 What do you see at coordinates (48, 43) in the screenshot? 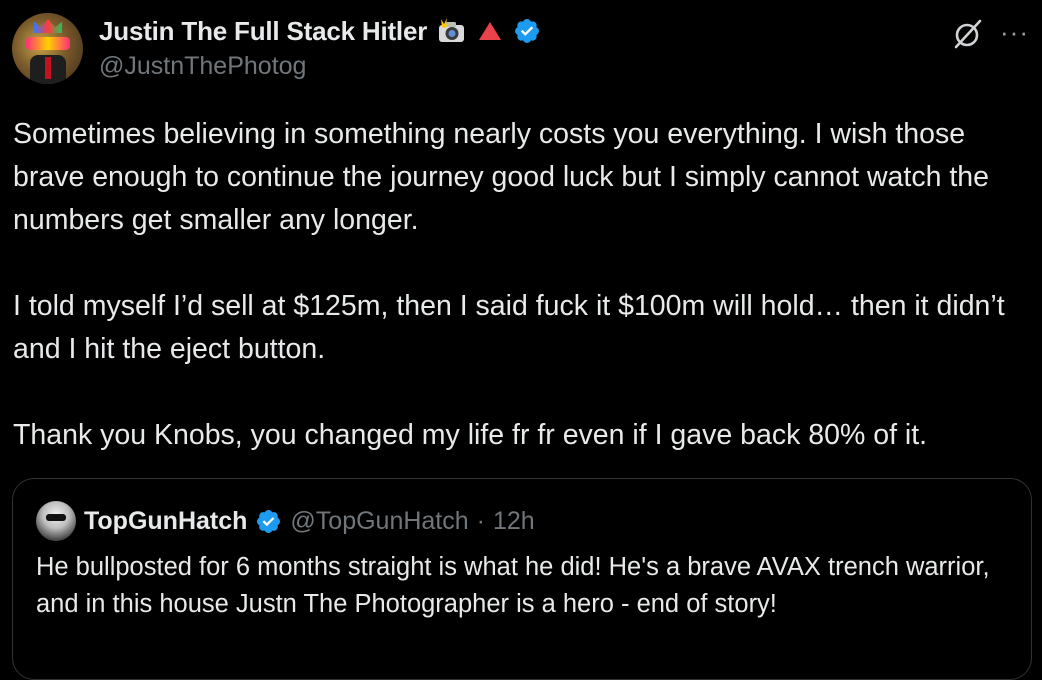
I see `avatar-glasses-detail` at bounding box center [48, 43].